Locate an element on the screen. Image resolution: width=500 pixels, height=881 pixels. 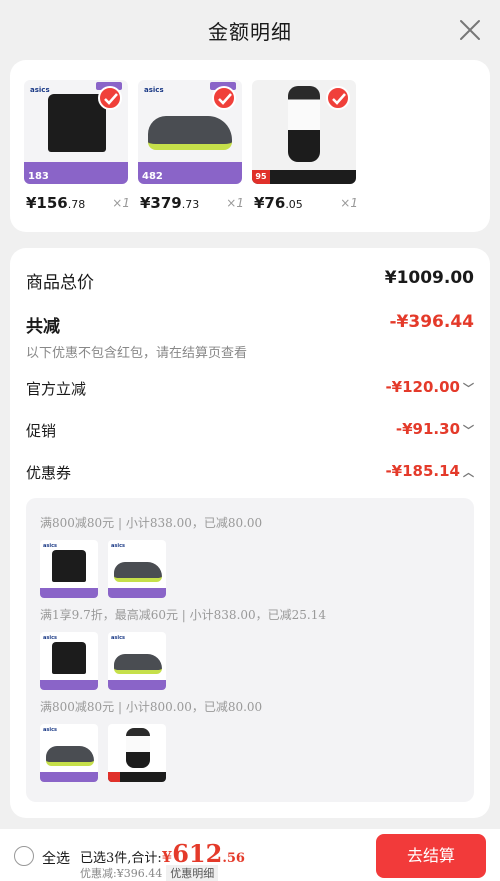
price-row: ¥76.05 ×1 is located at coordinates (306, 204).